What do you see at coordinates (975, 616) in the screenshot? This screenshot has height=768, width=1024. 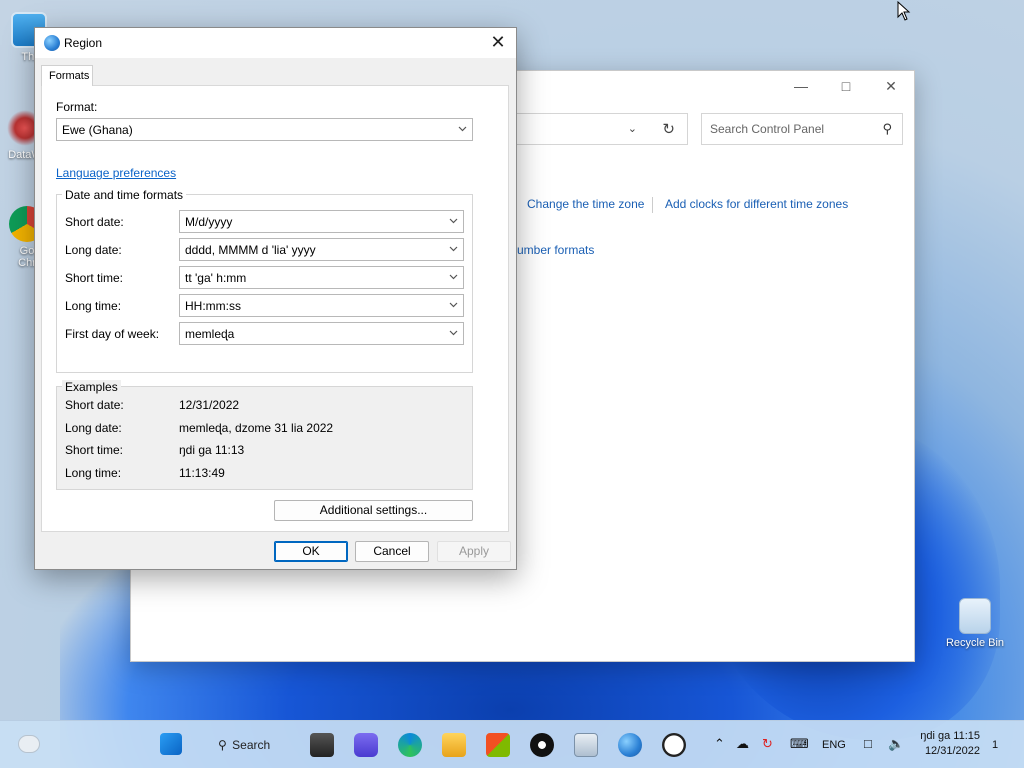 I see `recycle-bin-icon` at bounding box center [975, 616].